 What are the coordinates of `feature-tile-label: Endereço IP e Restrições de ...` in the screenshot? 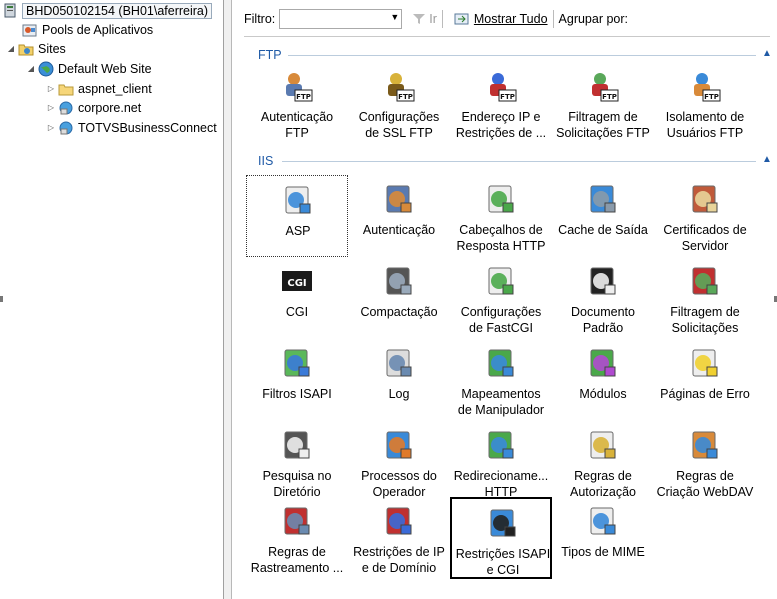 It's located at (501, 125).